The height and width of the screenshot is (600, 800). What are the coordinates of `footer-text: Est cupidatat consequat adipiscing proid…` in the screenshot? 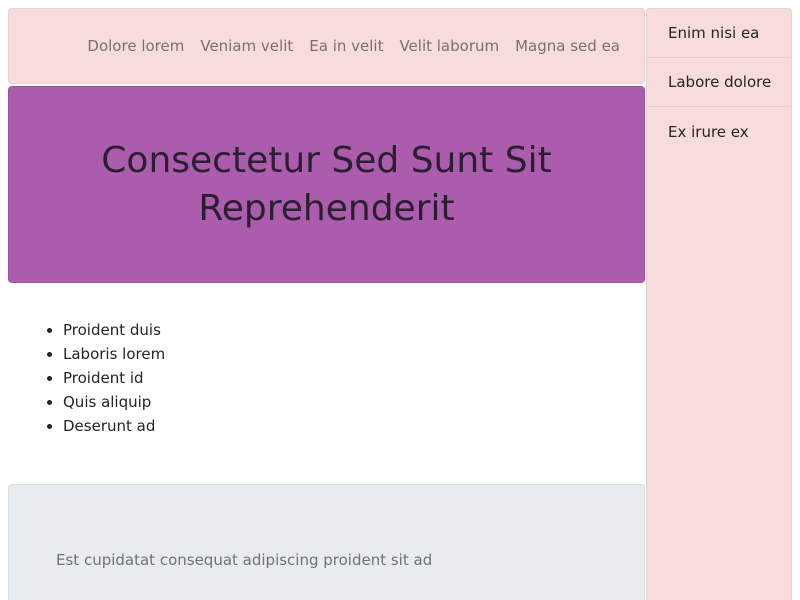 It's located at (244, 560).